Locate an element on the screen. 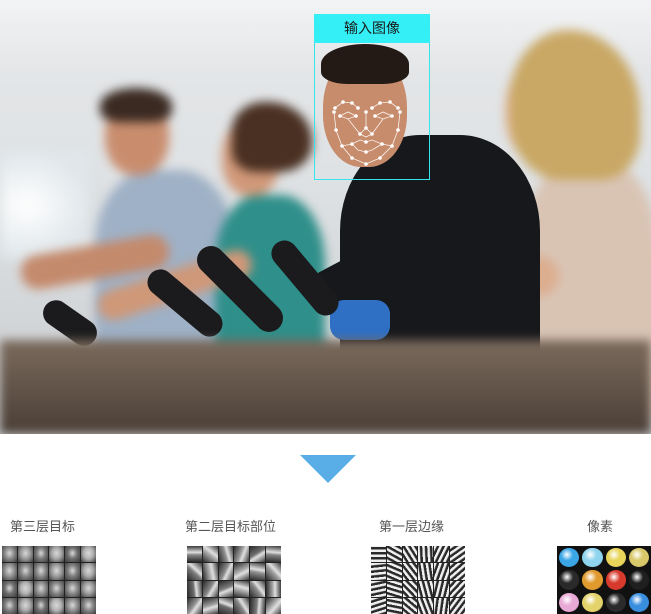  face-detection-box: 输入图像 is located at coordinates (372, 97).